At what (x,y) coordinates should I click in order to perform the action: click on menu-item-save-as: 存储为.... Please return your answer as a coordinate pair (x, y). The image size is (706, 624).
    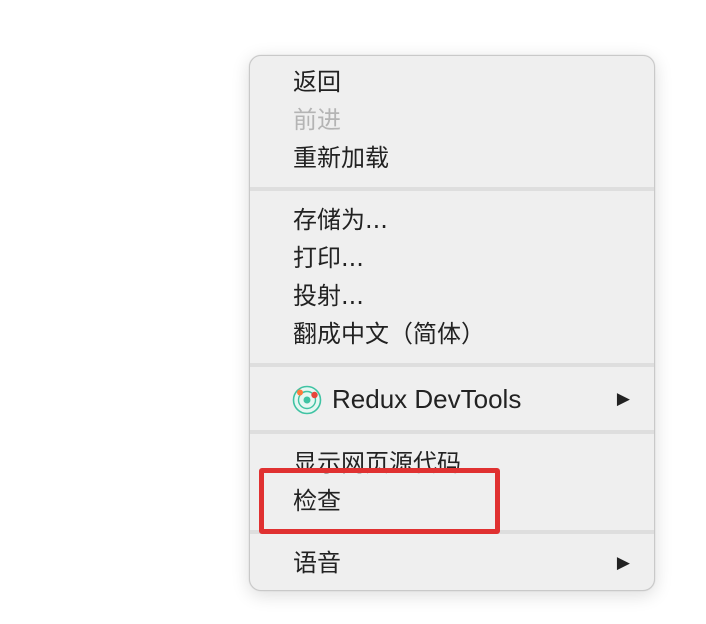
    Looking at the image, I should click on (452, 220).